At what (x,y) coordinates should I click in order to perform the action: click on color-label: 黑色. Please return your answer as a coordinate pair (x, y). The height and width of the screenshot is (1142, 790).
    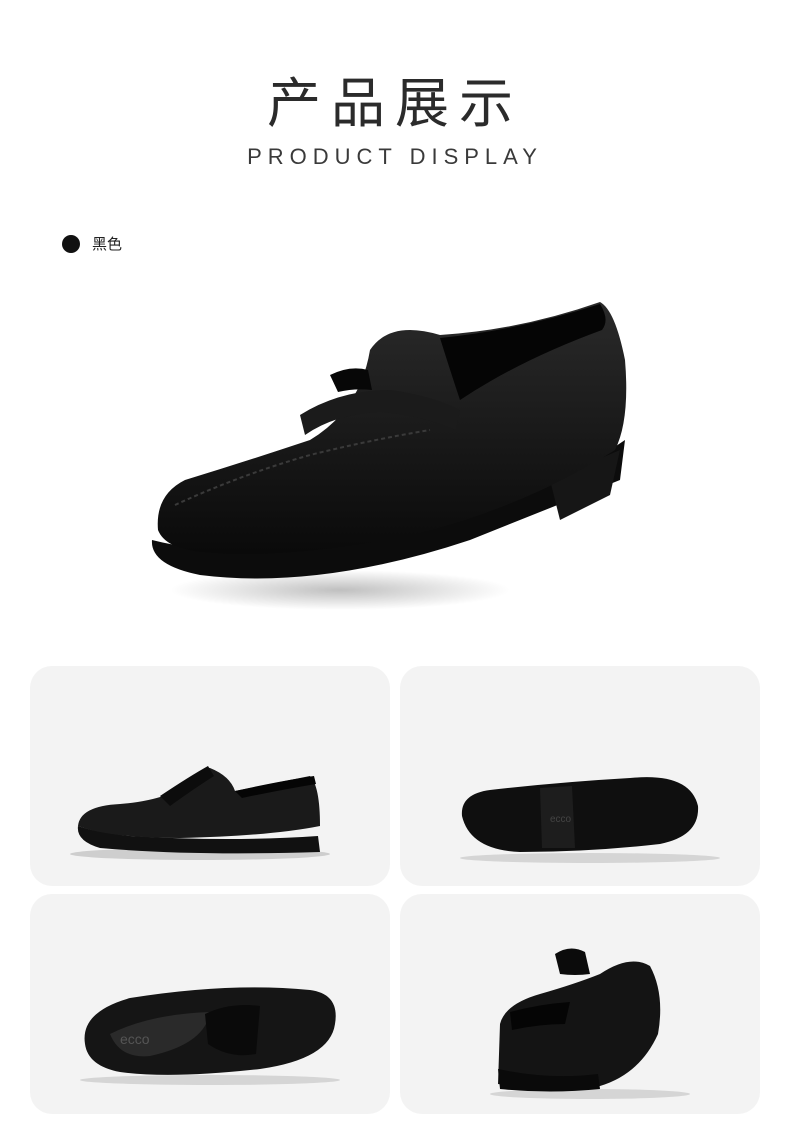
    Looking at the image, I should click on (107, 244).